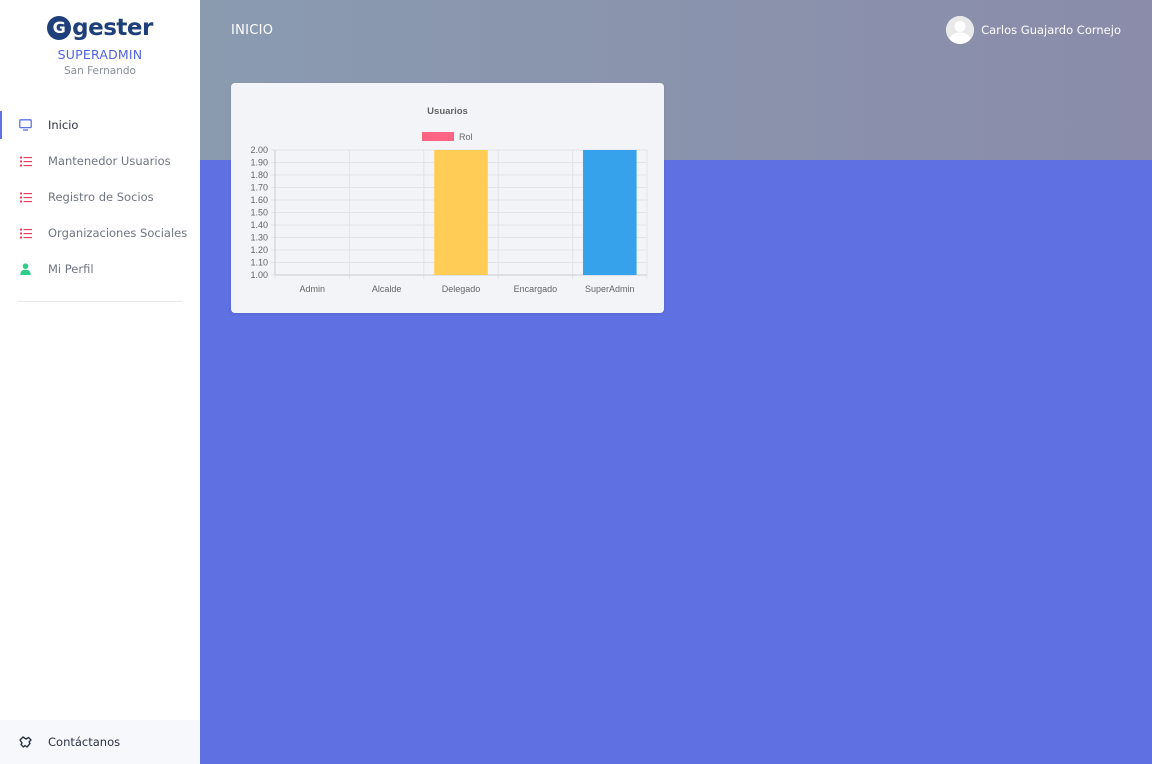  I want to click on y-tick-label: 1.10, so click(259, 263).